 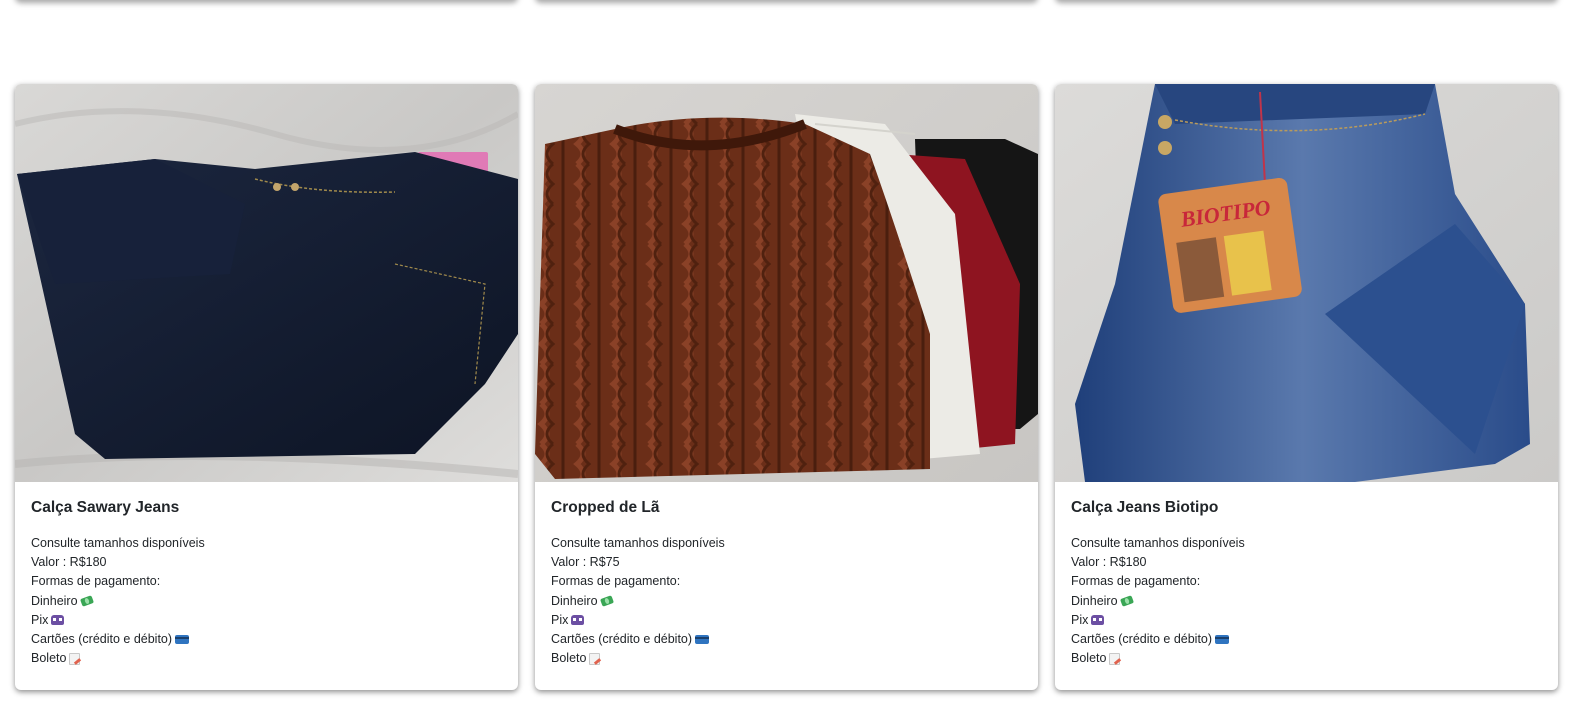 What do you see at coordinates (1145, 507) in the screenshot?
I see `product-title: Calça Jeans Biotipo` at bounding box center [1145, 507].